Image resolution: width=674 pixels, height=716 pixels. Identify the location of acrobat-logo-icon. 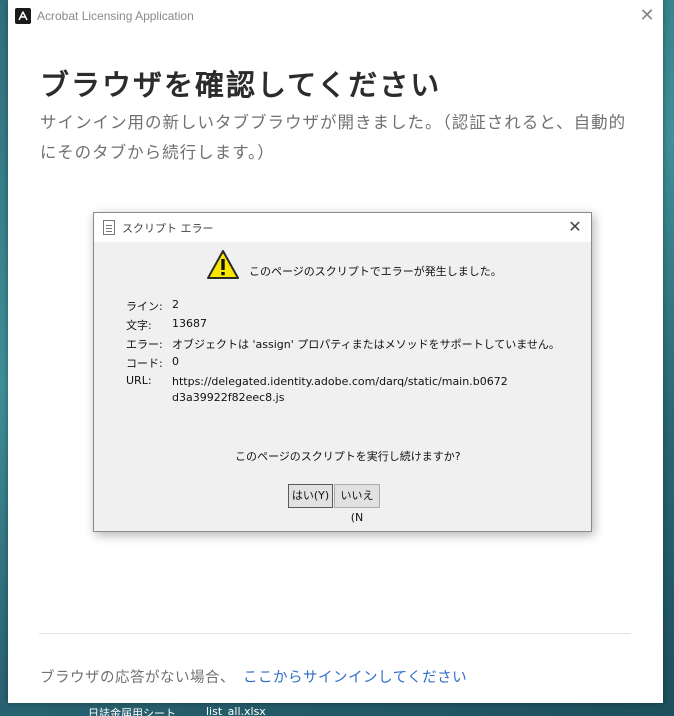
(23, 16).